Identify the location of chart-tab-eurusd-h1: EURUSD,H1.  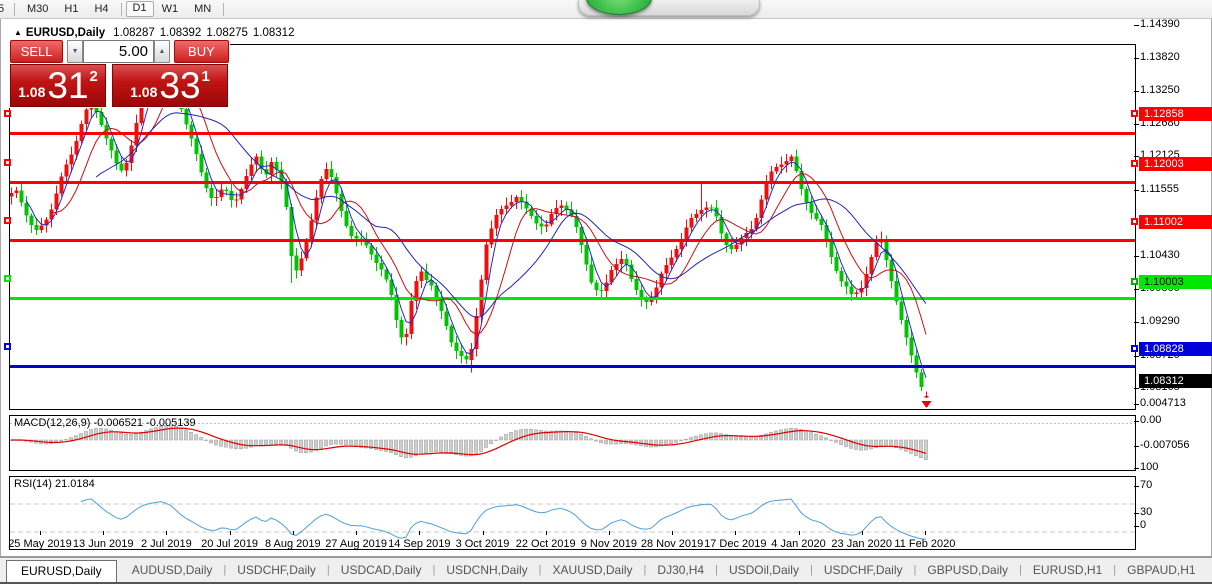
(1067, 570).